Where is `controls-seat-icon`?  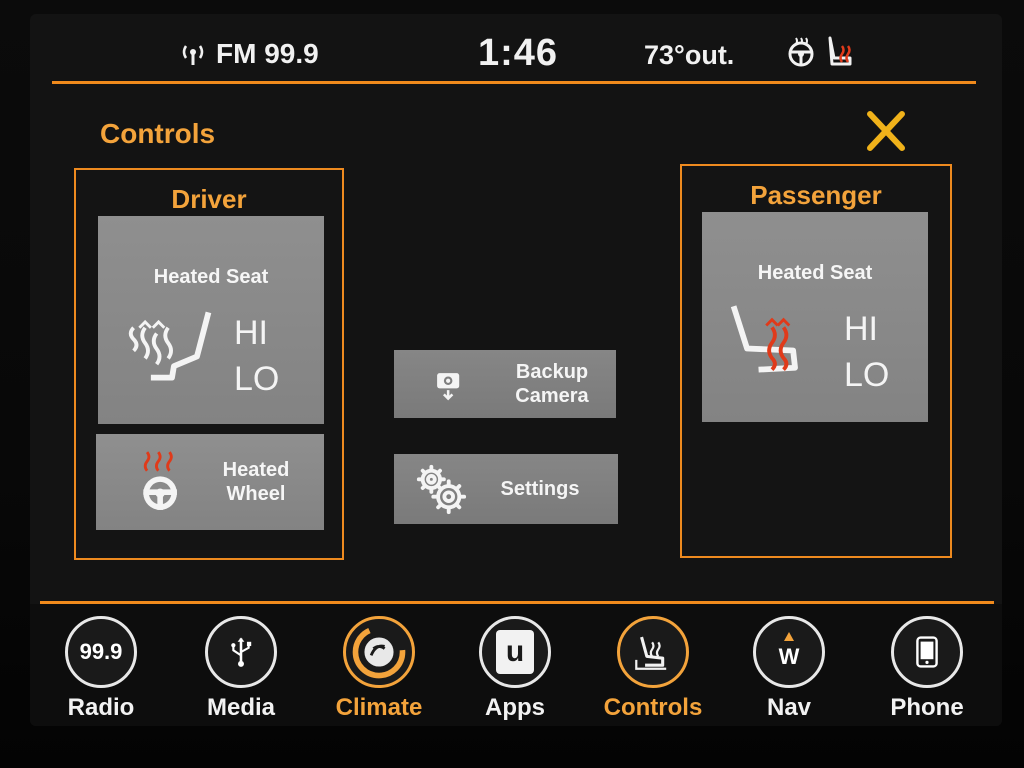 controls-seat-icon is located at coordinates (651, 653).